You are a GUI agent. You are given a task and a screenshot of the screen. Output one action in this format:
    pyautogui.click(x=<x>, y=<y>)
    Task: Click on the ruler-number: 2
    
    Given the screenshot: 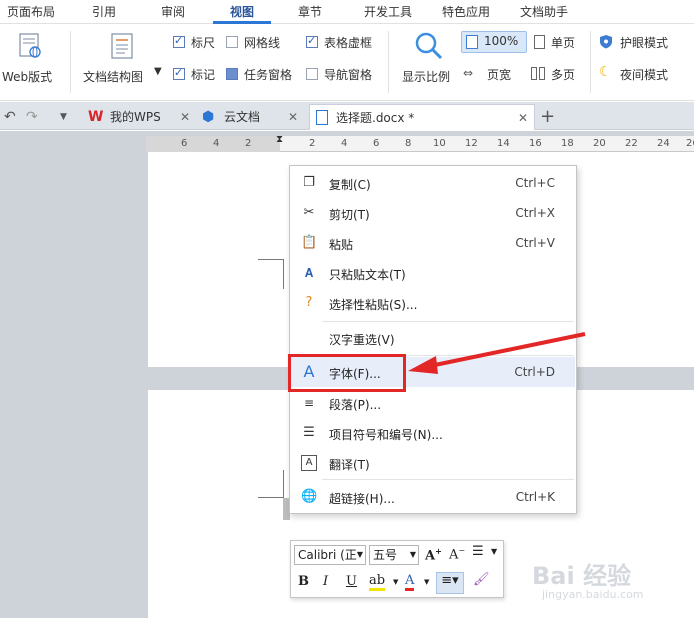 What is the action you would take?
    pyautogui.click(x=312, y=143)
    